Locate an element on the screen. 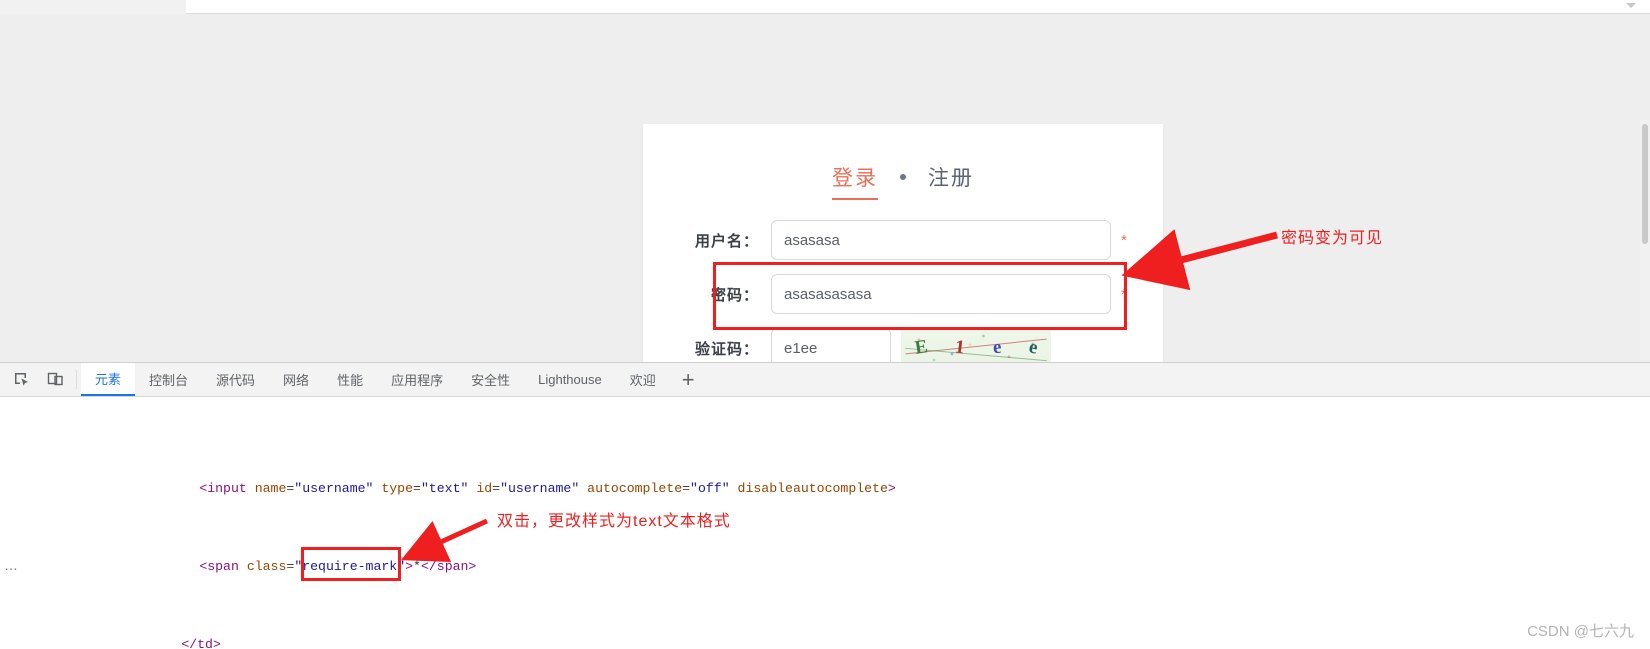  tab-application: 应用程序 is located at coordinates (417, 379).